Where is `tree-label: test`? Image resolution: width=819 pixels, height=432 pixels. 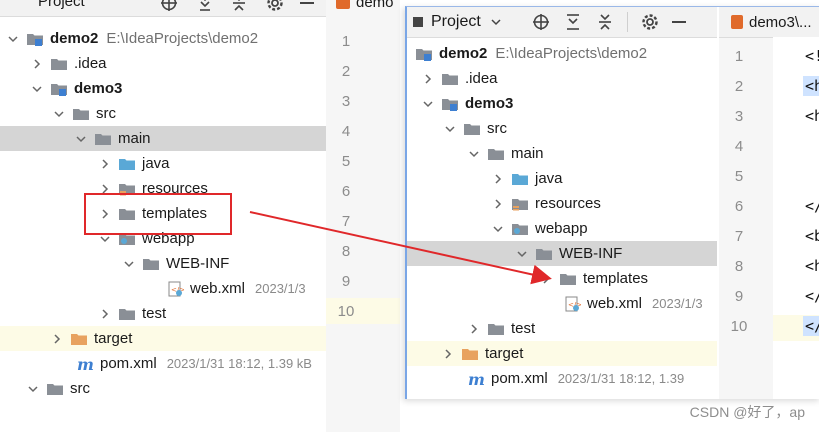
tree-label: test is located at coordinates (154, 313).